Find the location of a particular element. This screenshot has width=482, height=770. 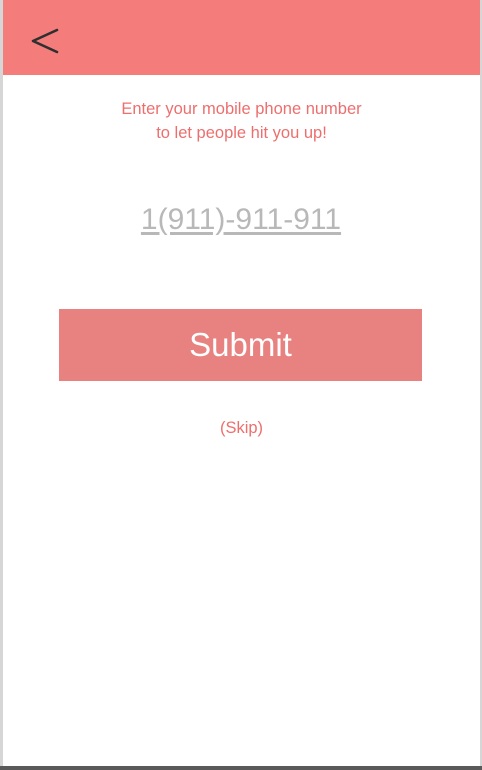

instruction-line-2: to let people hit you up! is located at coordinates (241, 133).